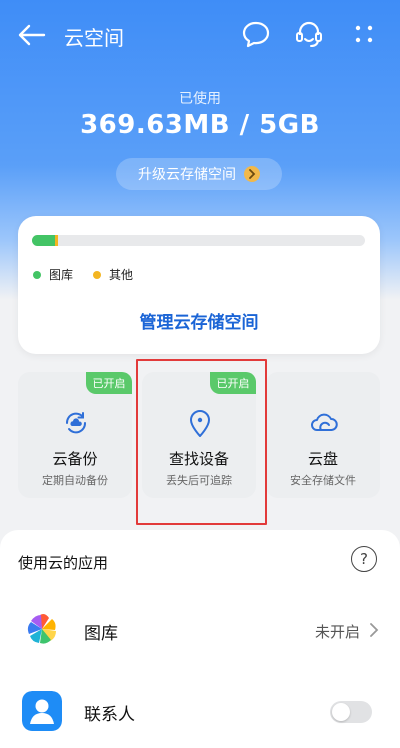  Describe the element at coordinates (201, 442) in the screenshot. I see `highlight-box` at that location.